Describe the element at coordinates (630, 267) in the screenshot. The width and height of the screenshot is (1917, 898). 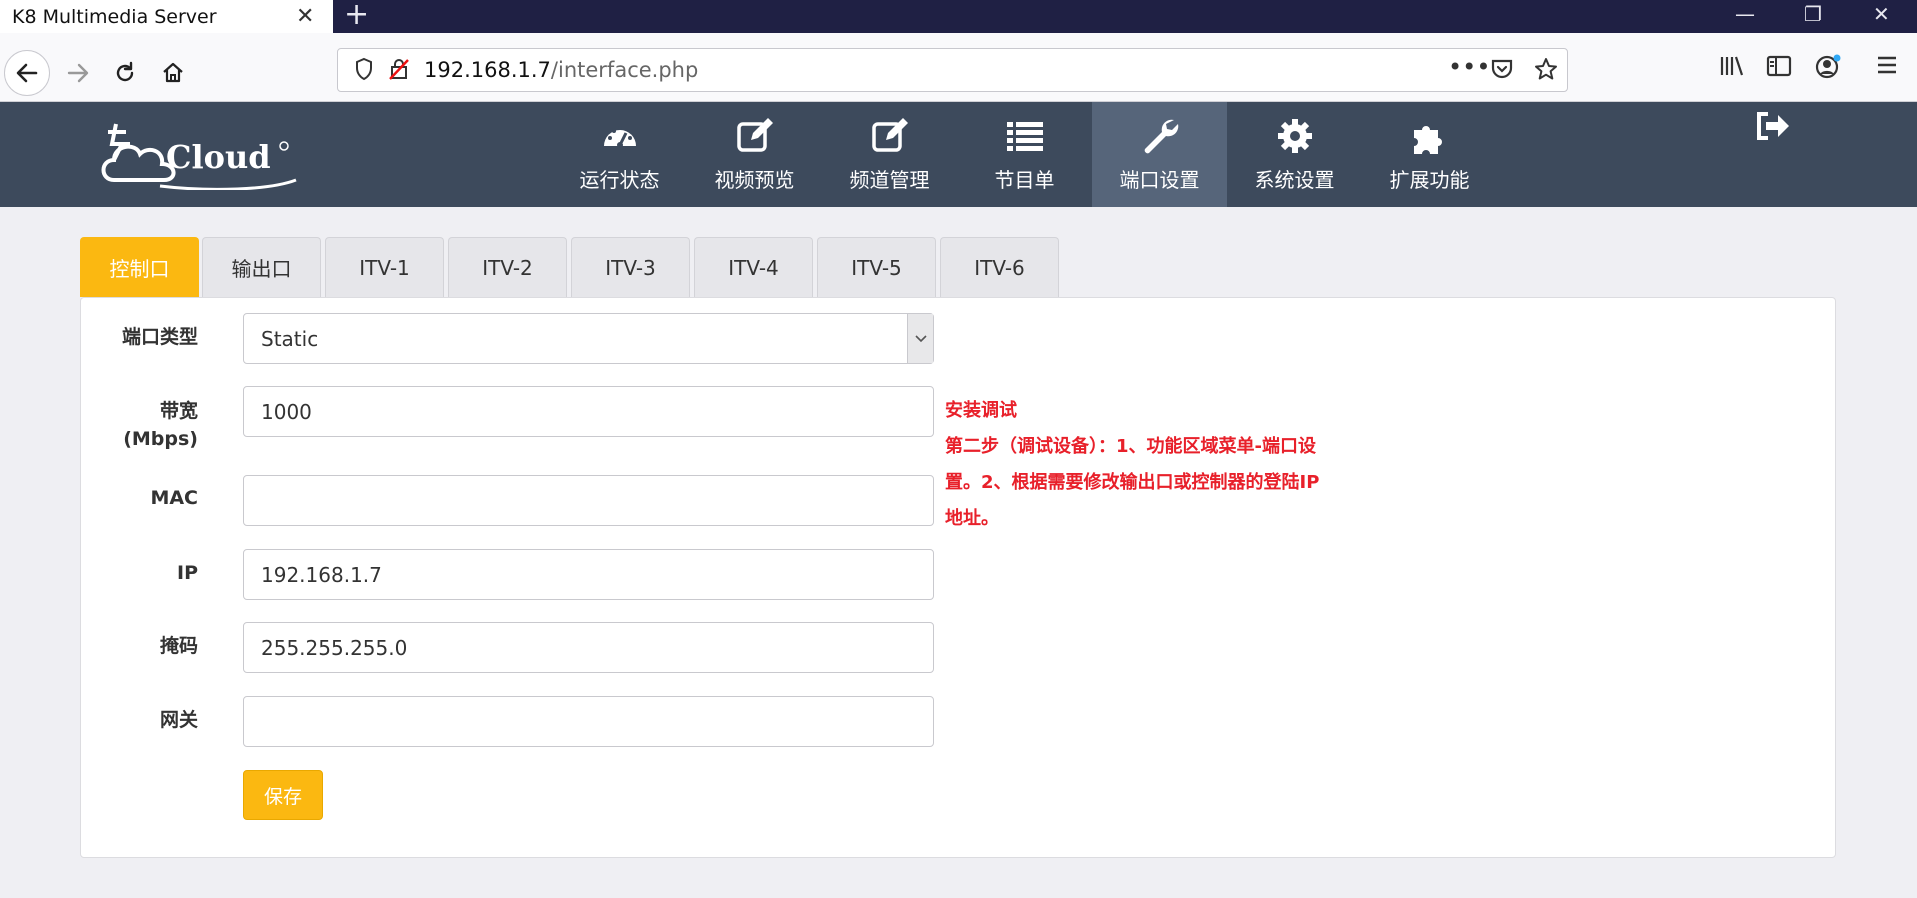
I see `subtab-itv-3: ITV-3` at that location.